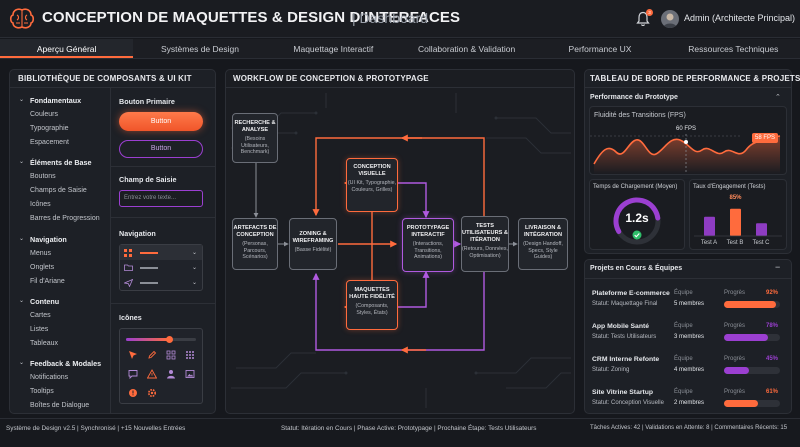 This screenshot has height=447, width=800. I want to click on item-tooltips: Tooltips, so click(42, 391).